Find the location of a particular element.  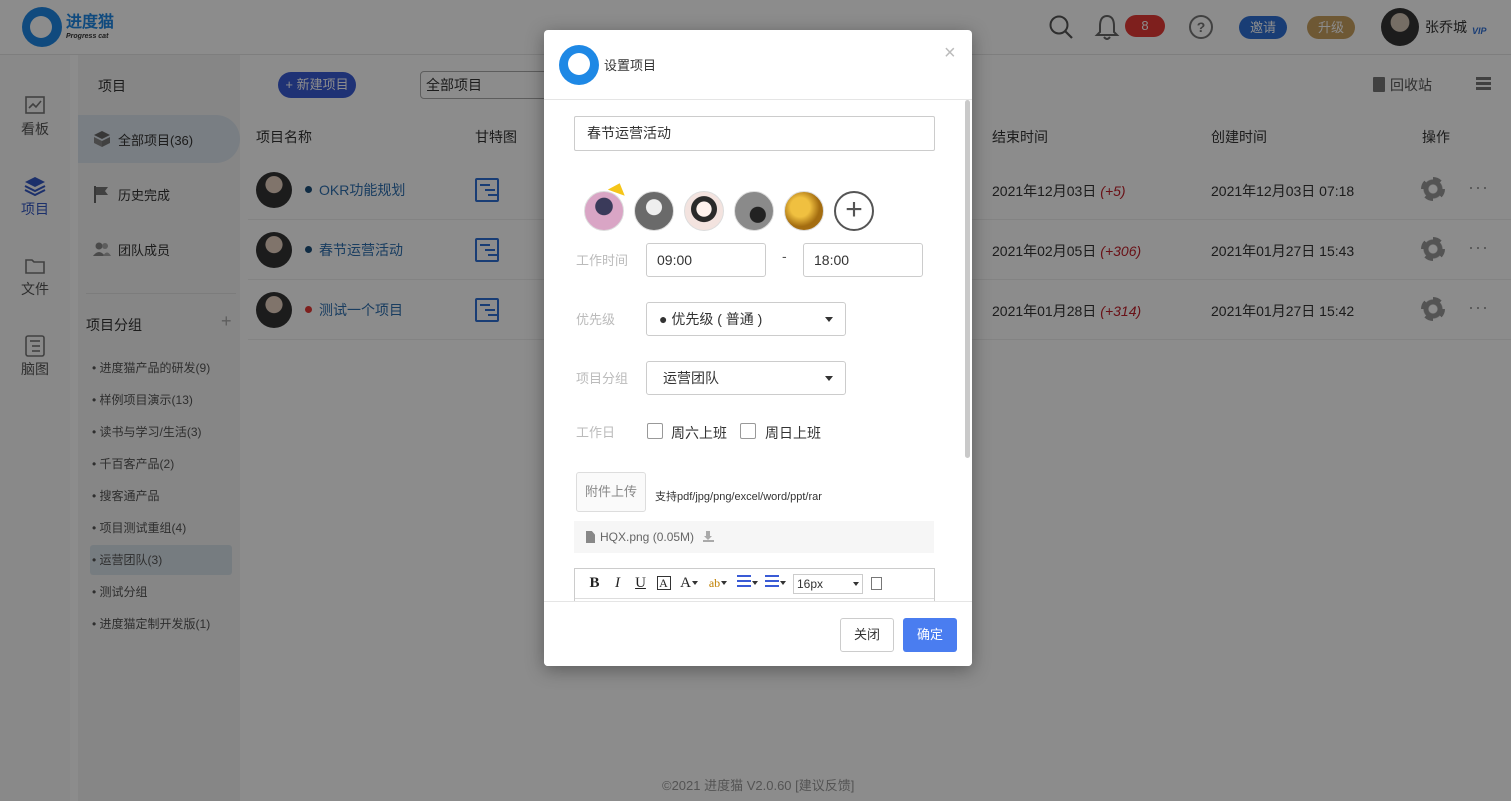

project-group-select: 运营团队 is located at coordinates (746, 378).